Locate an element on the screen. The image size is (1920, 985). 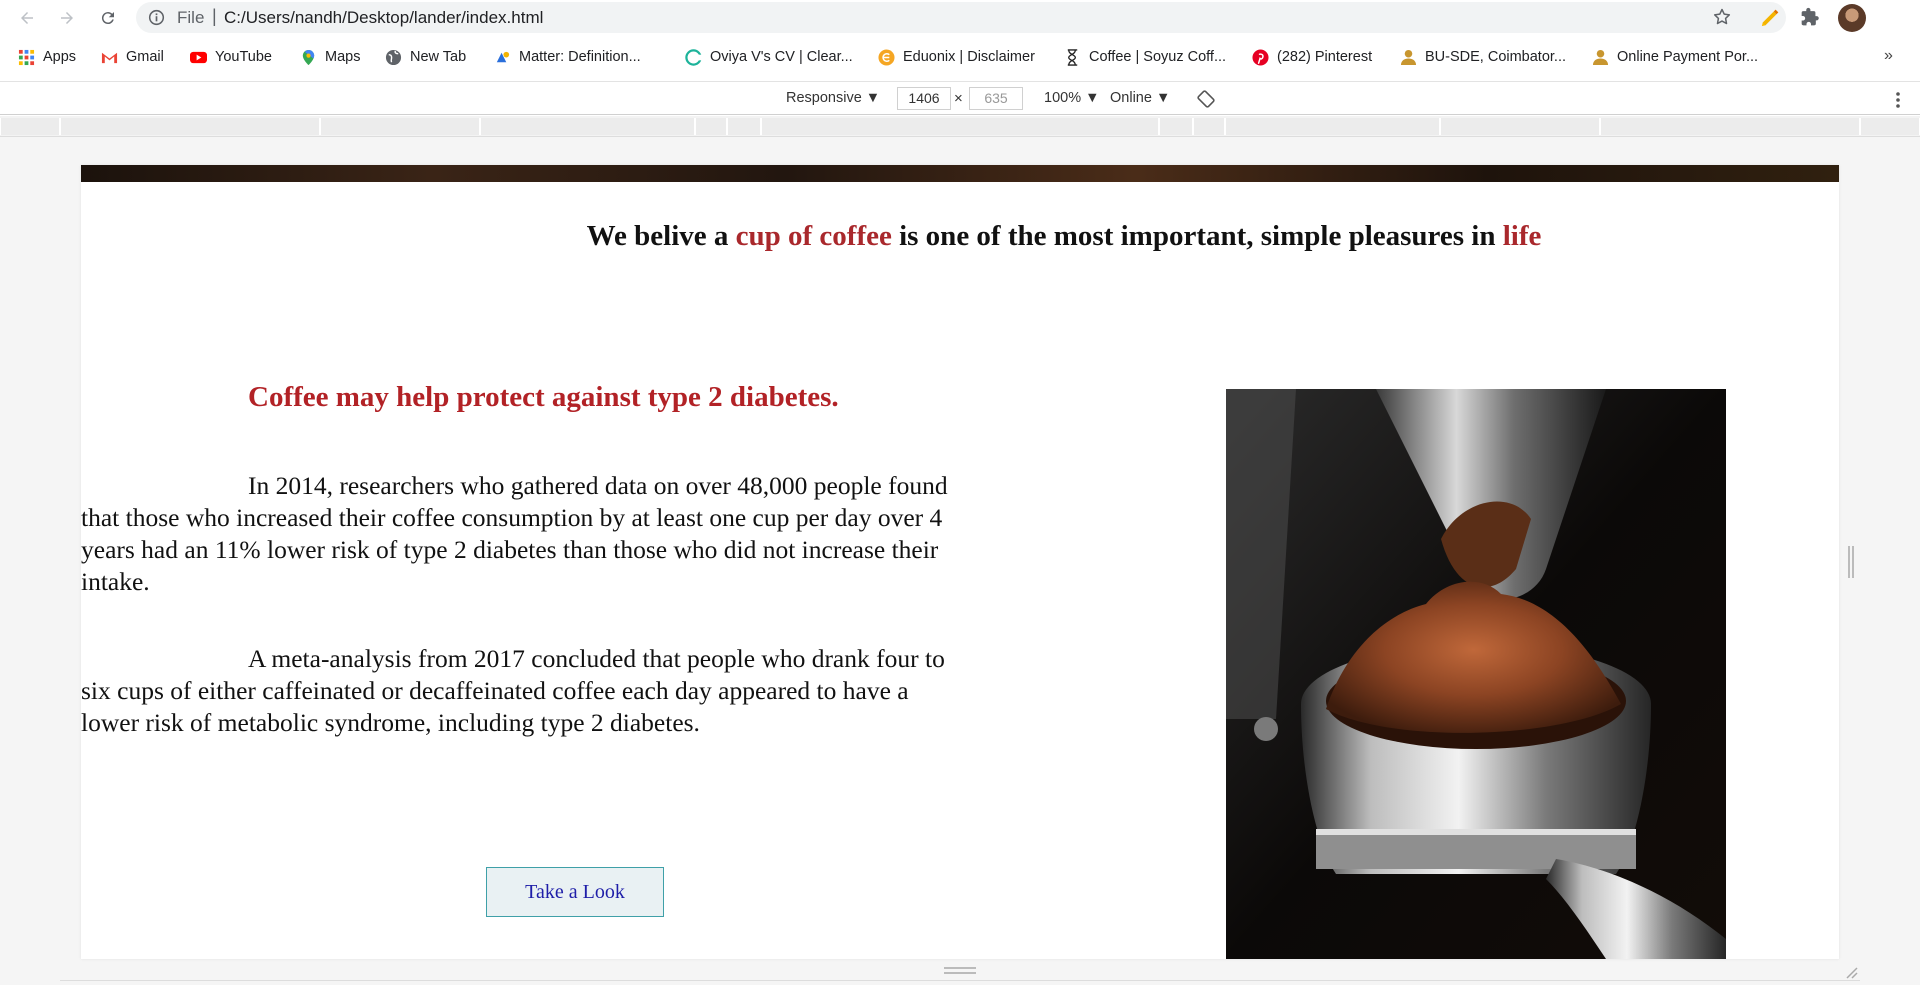
device-mode-value: Responsive is located at coordinates (824, 98).